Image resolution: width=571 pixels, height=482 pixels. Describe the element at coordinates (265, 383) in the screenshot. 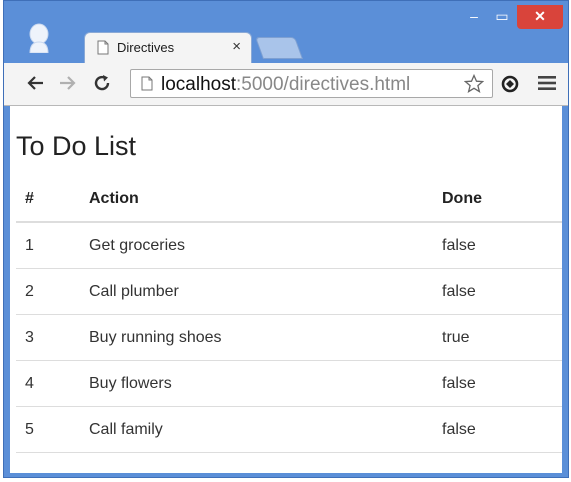

I see `row-action: Buy flowers` at that location.